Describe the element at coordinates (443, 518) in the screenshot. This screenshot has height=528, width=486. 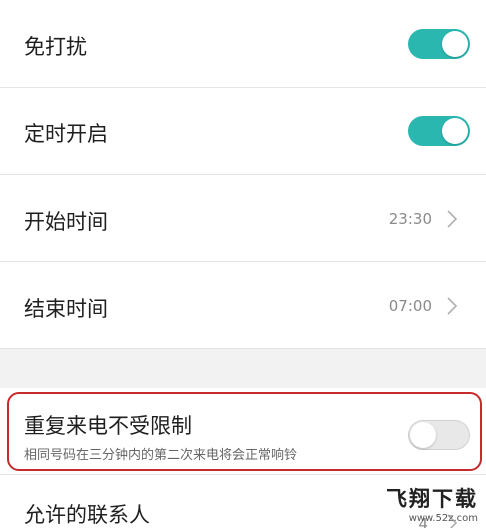
I see `watermark-url: www.52z.com` at that location.